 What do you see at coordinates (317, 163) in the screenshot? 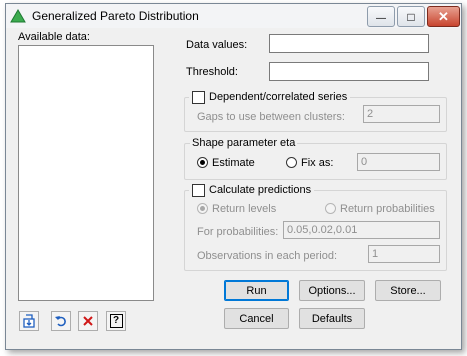
I see `fix-as-label: Fix as:` at bounding box center [317, 163].